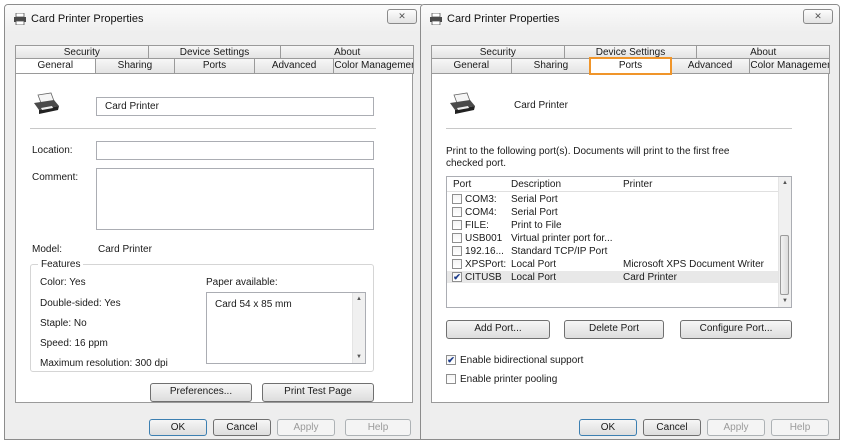 The height and width of the screenshot is (442, 844). What do you see at coordinates (203, 128) in the screenshot?
I see `separator` at bounding box center [203, 128].